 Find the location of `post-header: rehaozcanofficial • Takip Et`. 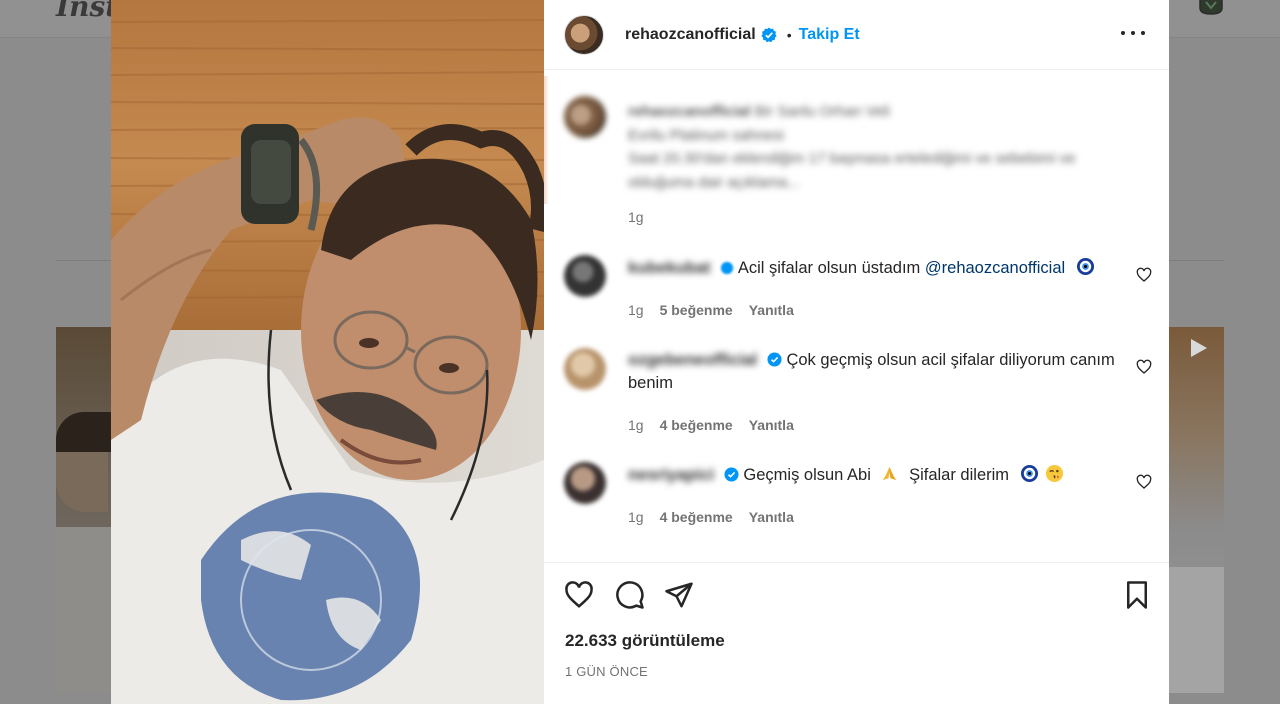

post-header: rehaozcanofficial • Takip Et is located at coordinates (856, 35).